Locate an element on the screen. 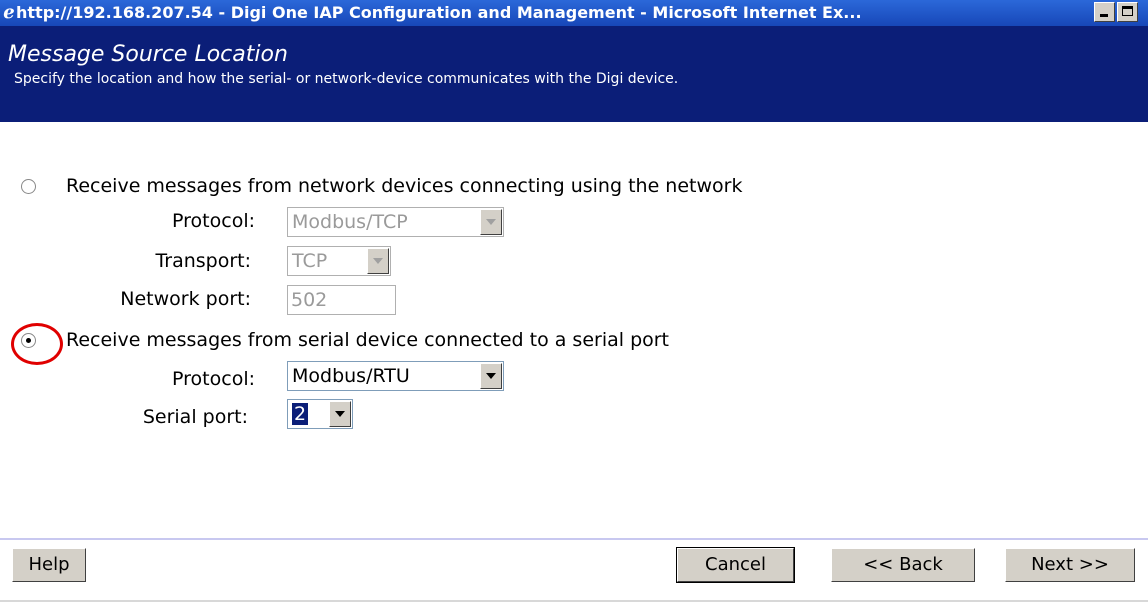 This screenshot has height=607, width=1148. network-port-label: Network port: is located at coordinates (185, 299).